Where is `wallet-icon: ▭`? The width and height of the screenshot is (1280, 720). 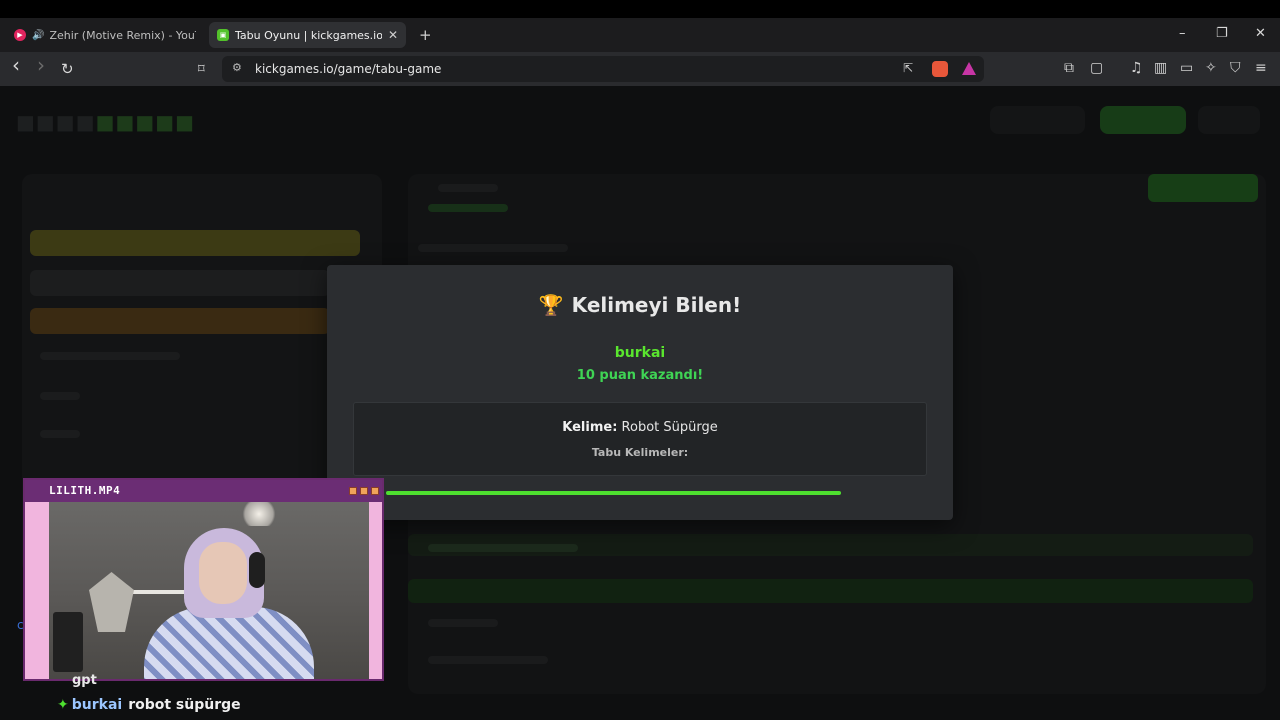
wallet-icon: ▭ is located at coordinates (1186, 68).